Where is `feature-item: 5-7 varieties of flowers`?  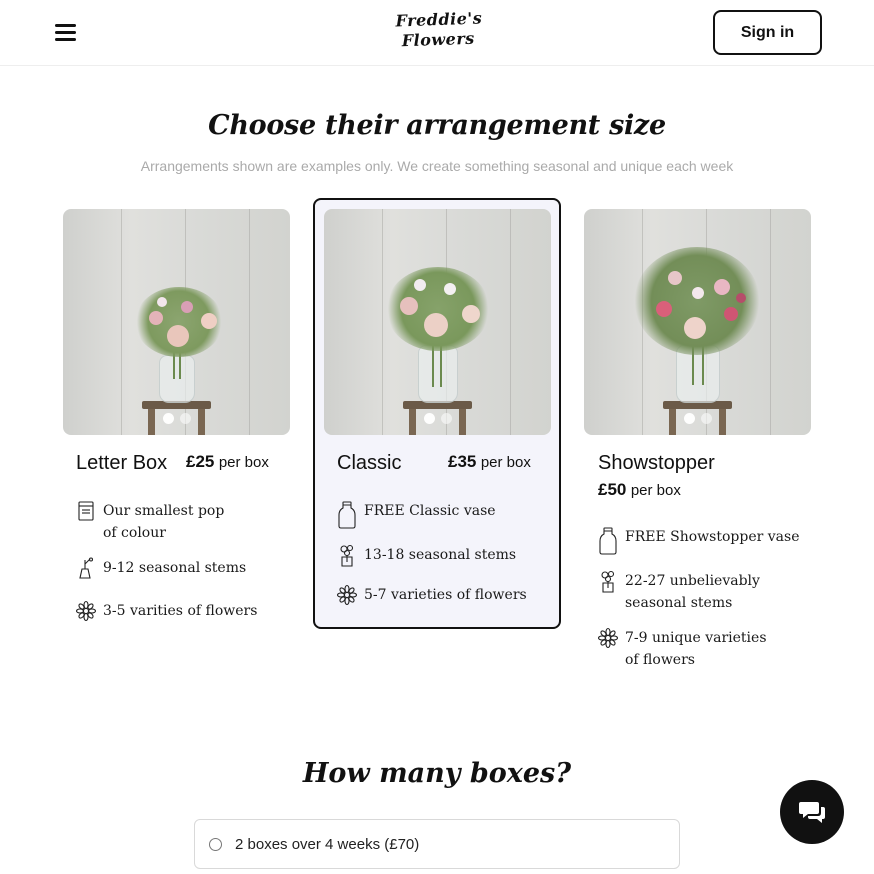 feature-item: 5-7 varieties of flowers is located at coordinates (432, 595).